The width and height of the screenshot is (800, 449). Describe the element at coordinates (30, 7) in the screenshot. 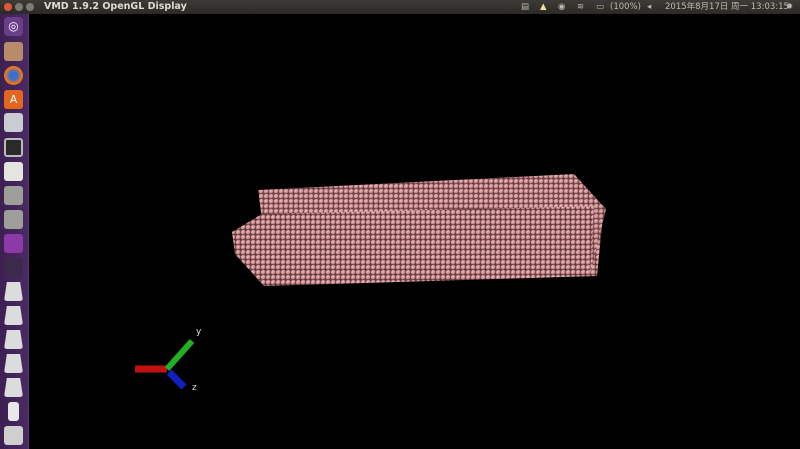

I see `maximize-button` at that location.